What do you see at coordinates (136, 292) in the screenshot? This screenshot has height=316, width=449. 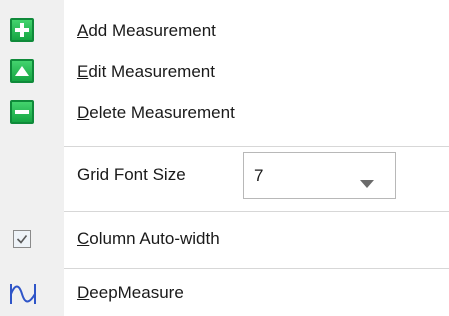 I see `deepmeasure-label-rest: eepMeasure` at bounding box center [136, 292].